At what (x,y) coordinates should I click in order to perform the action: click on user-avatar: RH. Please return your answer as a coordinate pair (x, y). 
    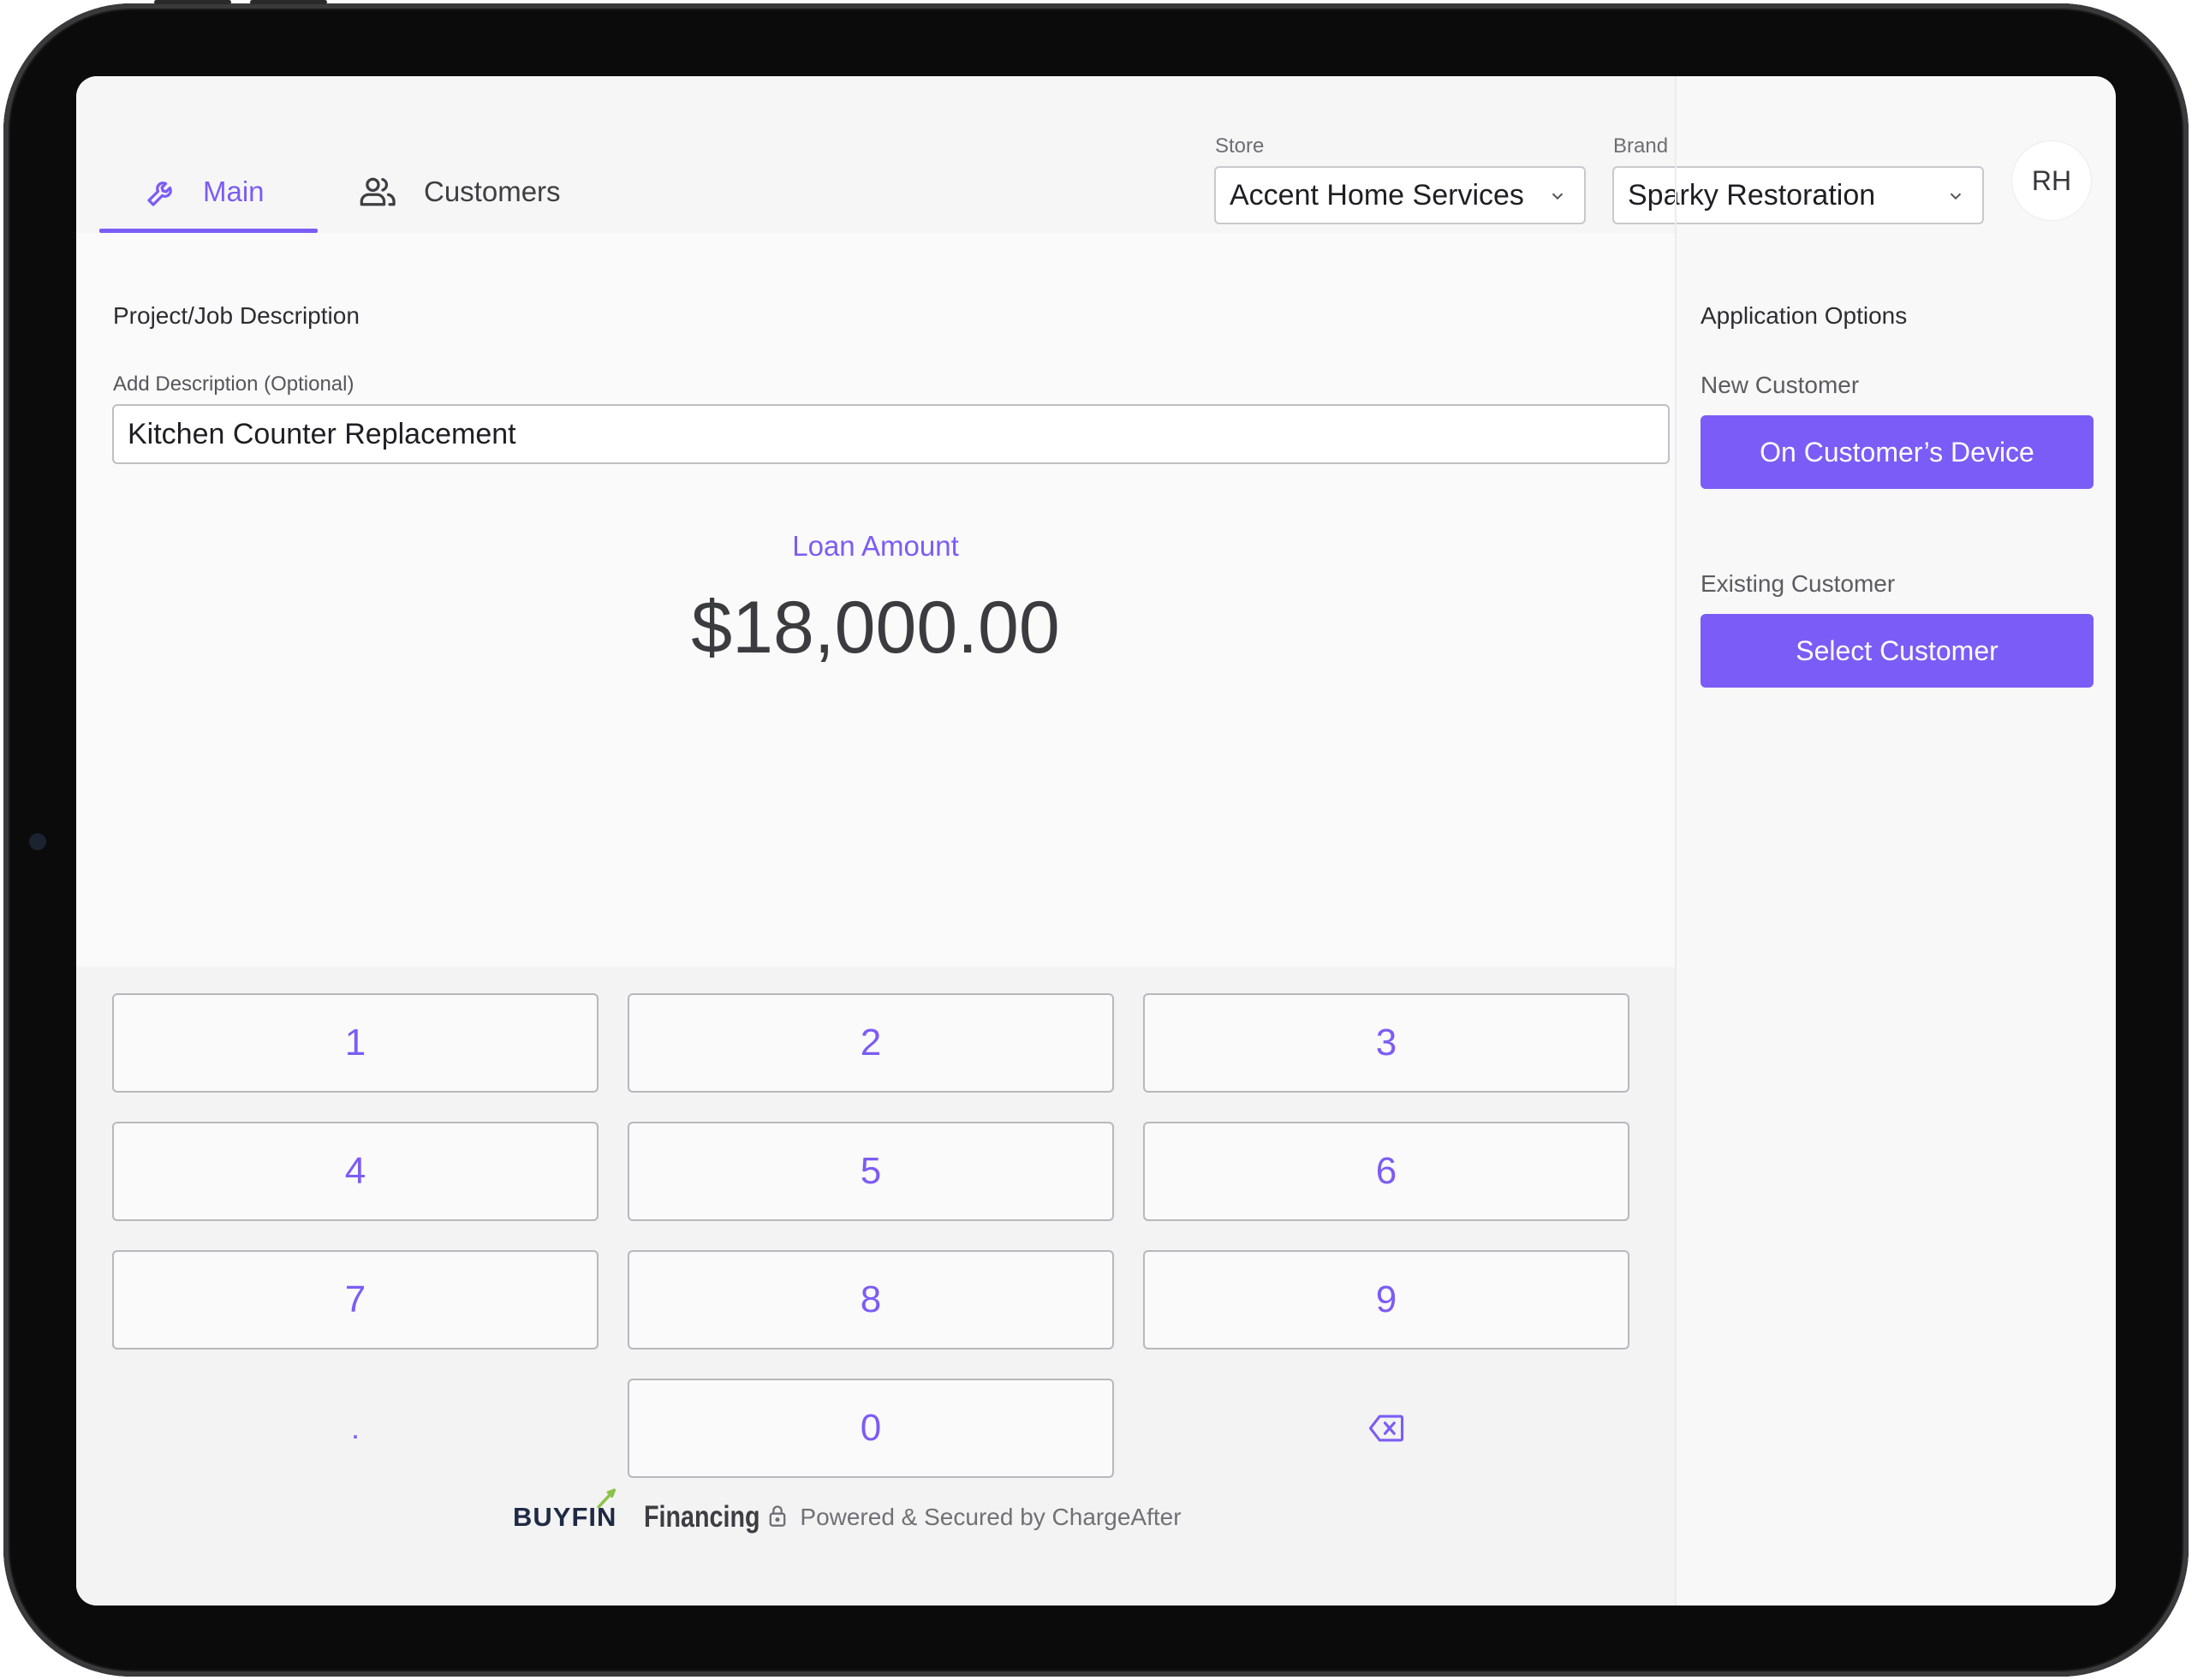
    Looking at the image, I should click on (2051, 180).